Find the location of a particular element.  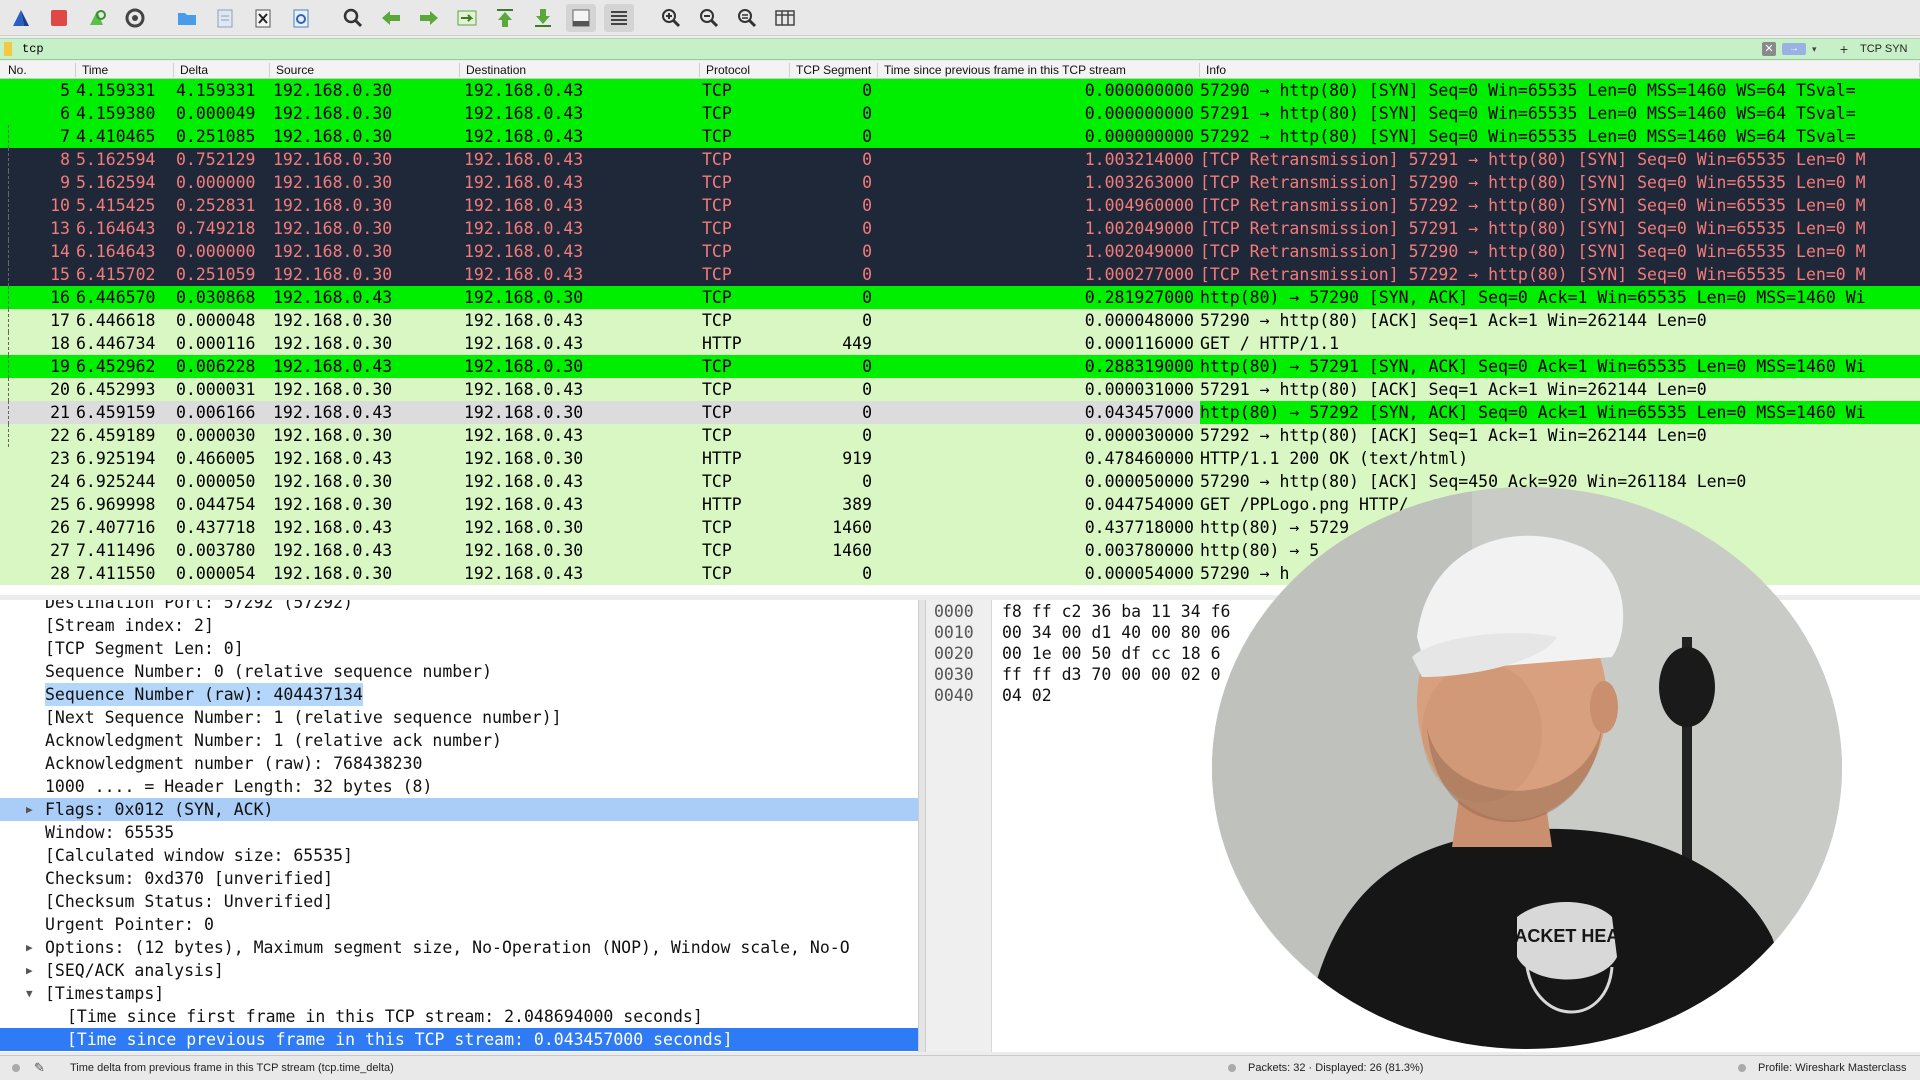

column-header: No. is located at coordinates (40, 70).